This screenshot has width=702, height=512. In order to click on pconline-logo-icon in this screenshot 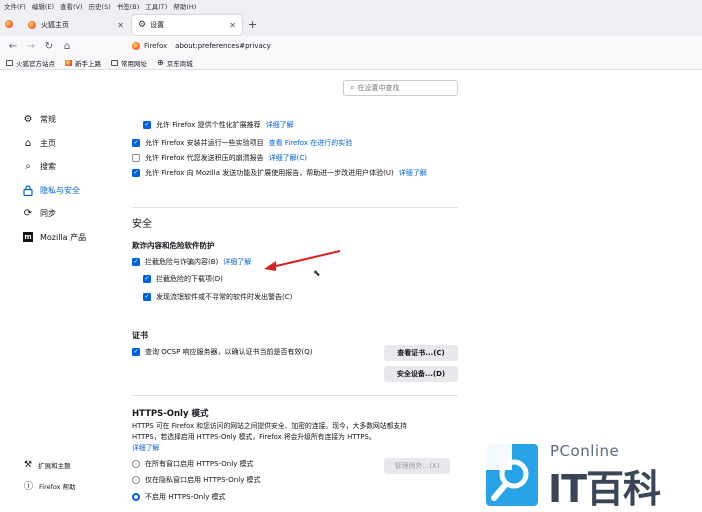, I will do `click(511, 473)`.